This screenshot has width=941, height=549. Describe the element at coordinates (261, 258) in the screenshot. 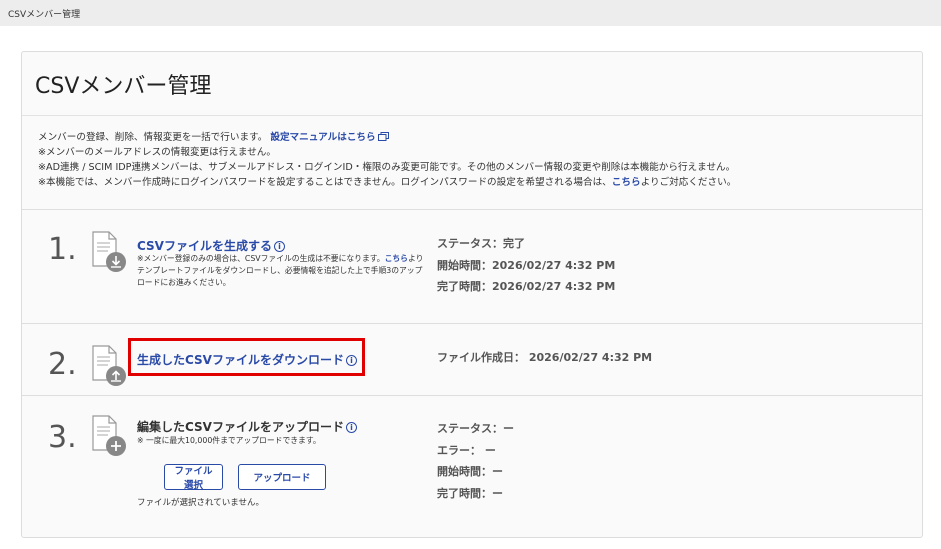

I see `step-1-desc-pre: ※メンバー登録のみの場合は、CSVファイルの生成は不要になります。` at that location.